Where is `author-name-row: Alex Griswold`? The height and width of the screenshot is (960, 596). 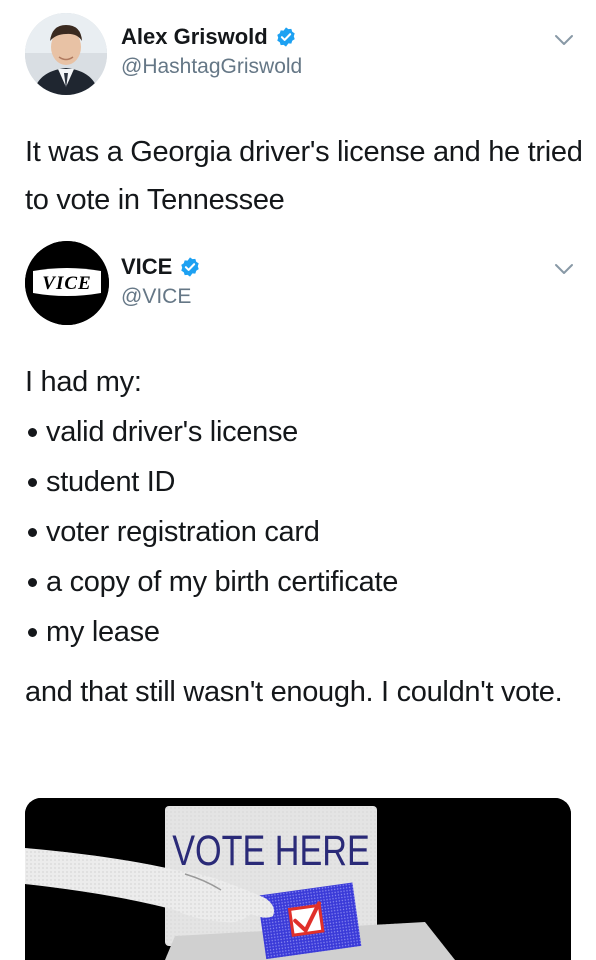 author-name-row: Alex Griswold is located at coordinates (209, 37).